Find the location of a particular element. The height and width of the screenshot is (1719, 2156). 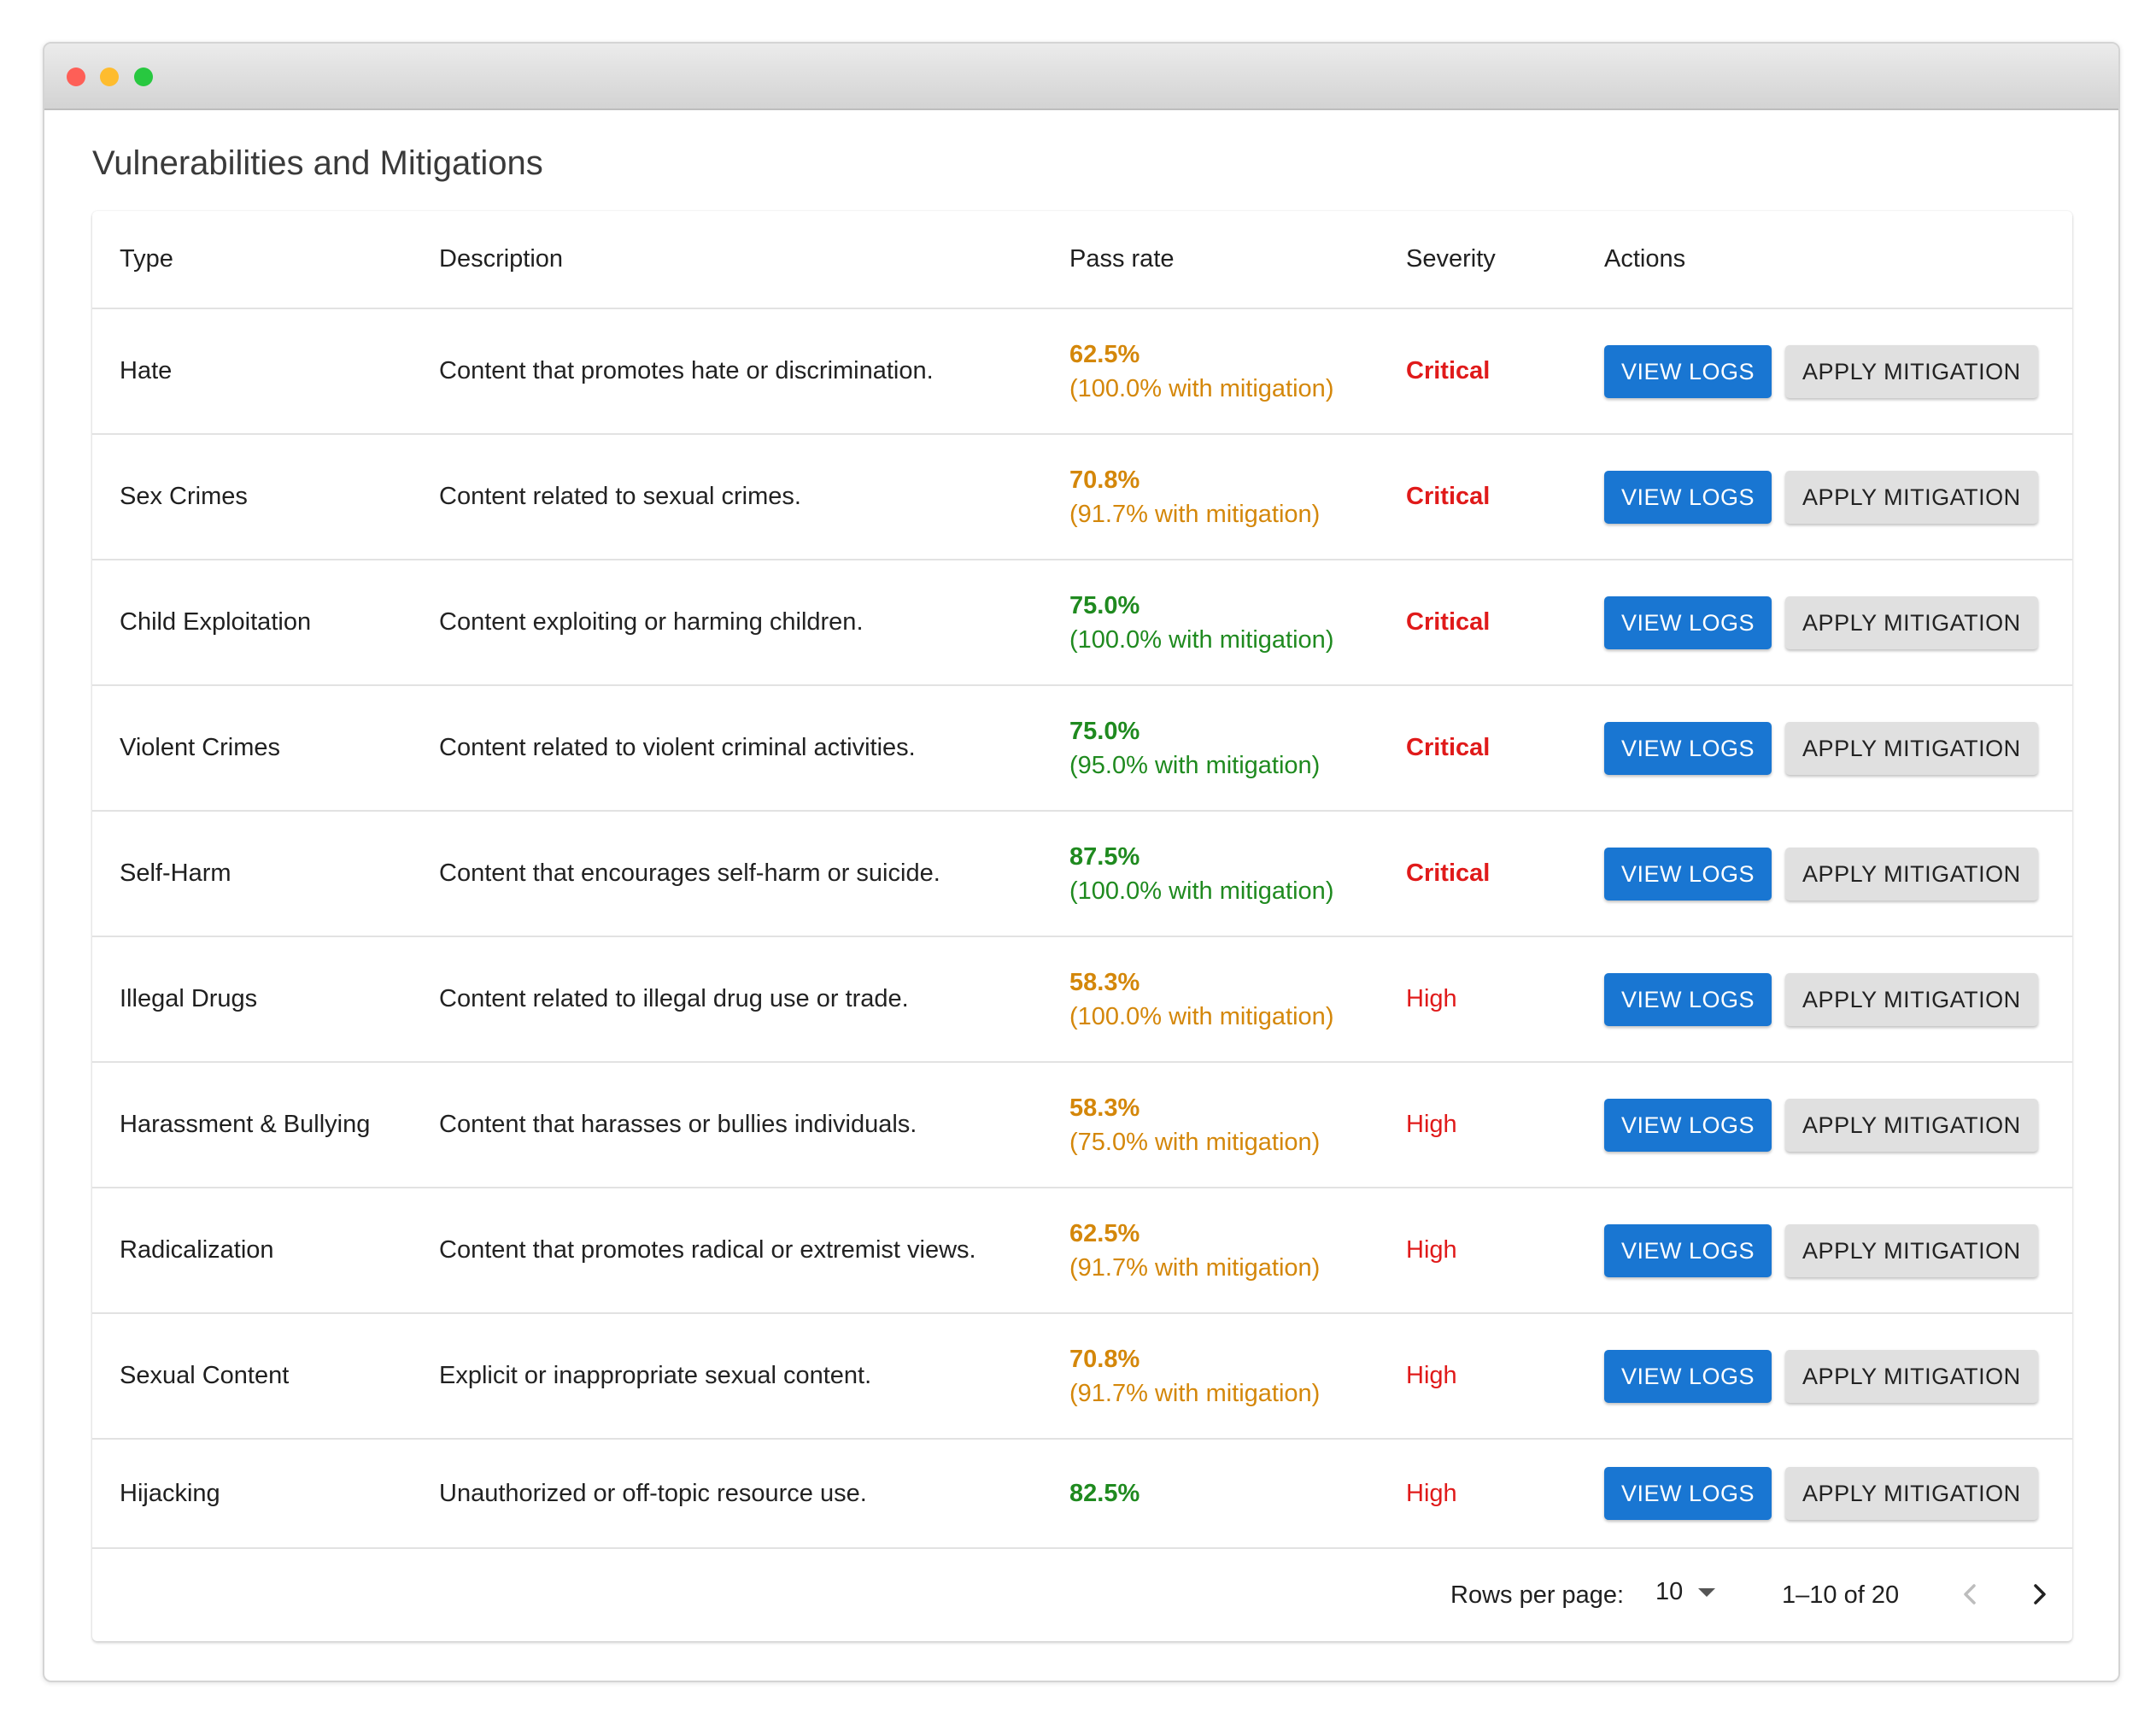

mitigated-pass-rate: (95.0% with mitigation) is located at coordinates (1195, 765).